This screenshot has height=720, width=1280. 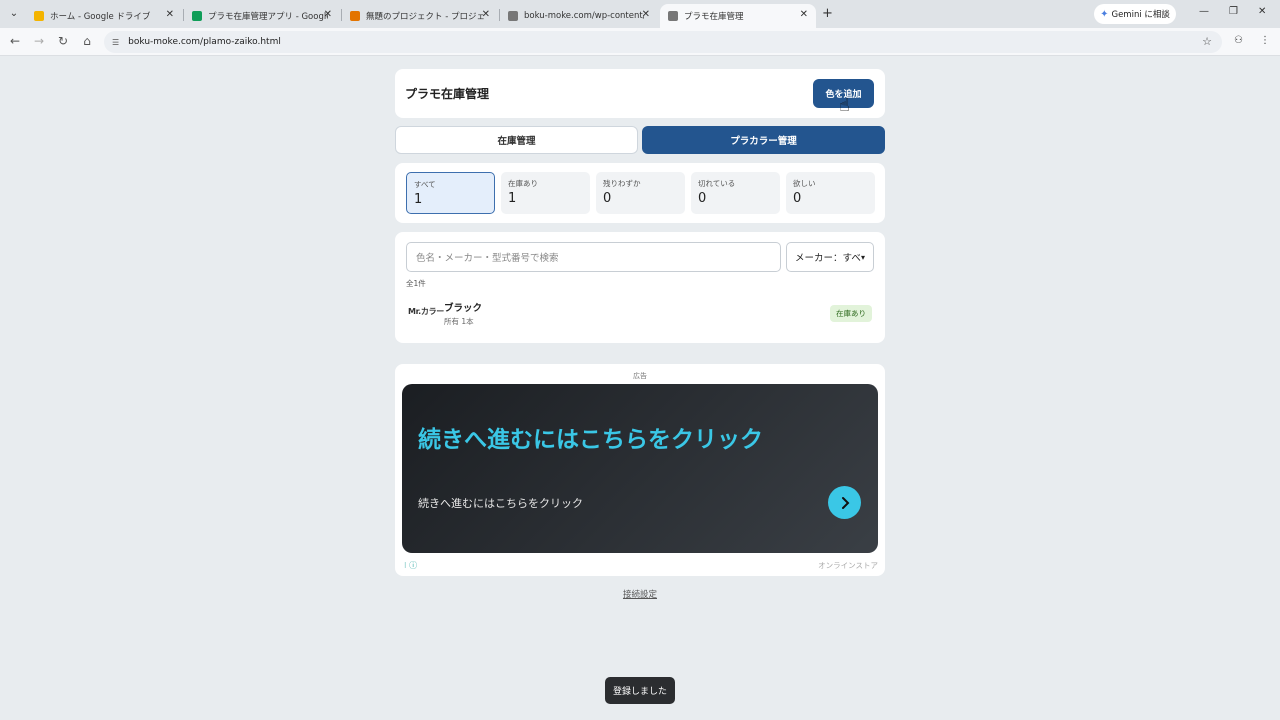 What do you see at coordinates (640, 313) in the screenshot?
I see `list-item: Mr.カラー ブラック 所有 1本 在庫あり` at bounding box center [640, 313].